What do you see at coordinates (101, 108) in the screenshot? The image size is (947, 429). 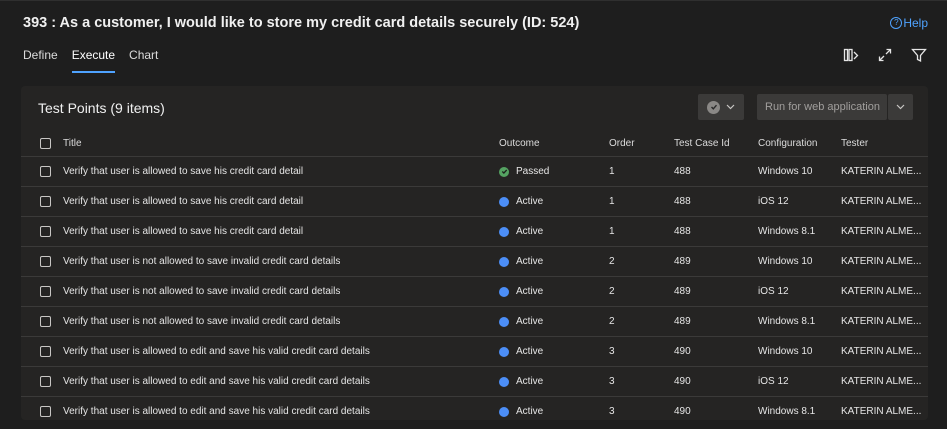 I see `panel-title: Test Points (9 items)` at bounding box center [101, 108].